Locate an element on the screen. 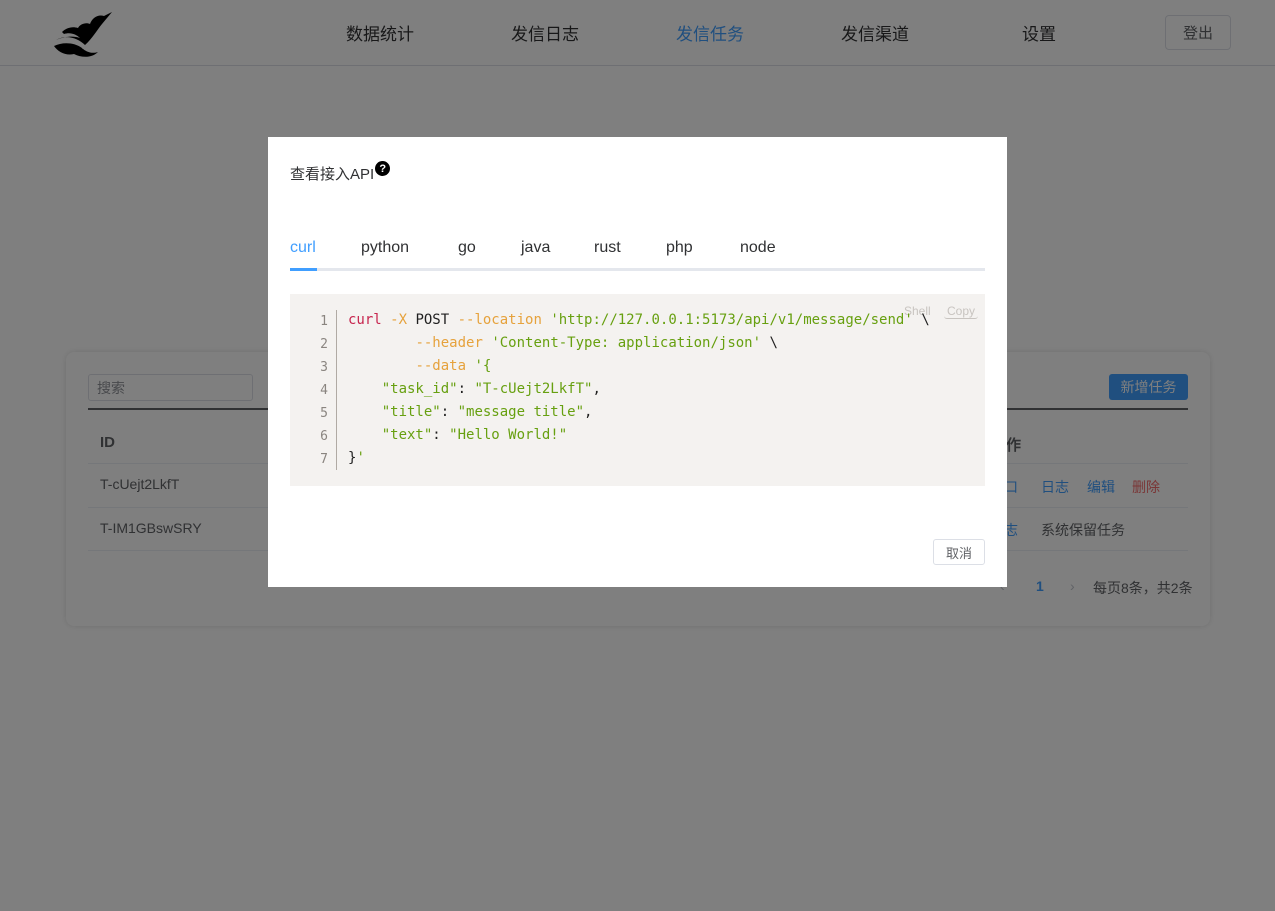  tab-rust: rust is located at coordinates (607, 248).